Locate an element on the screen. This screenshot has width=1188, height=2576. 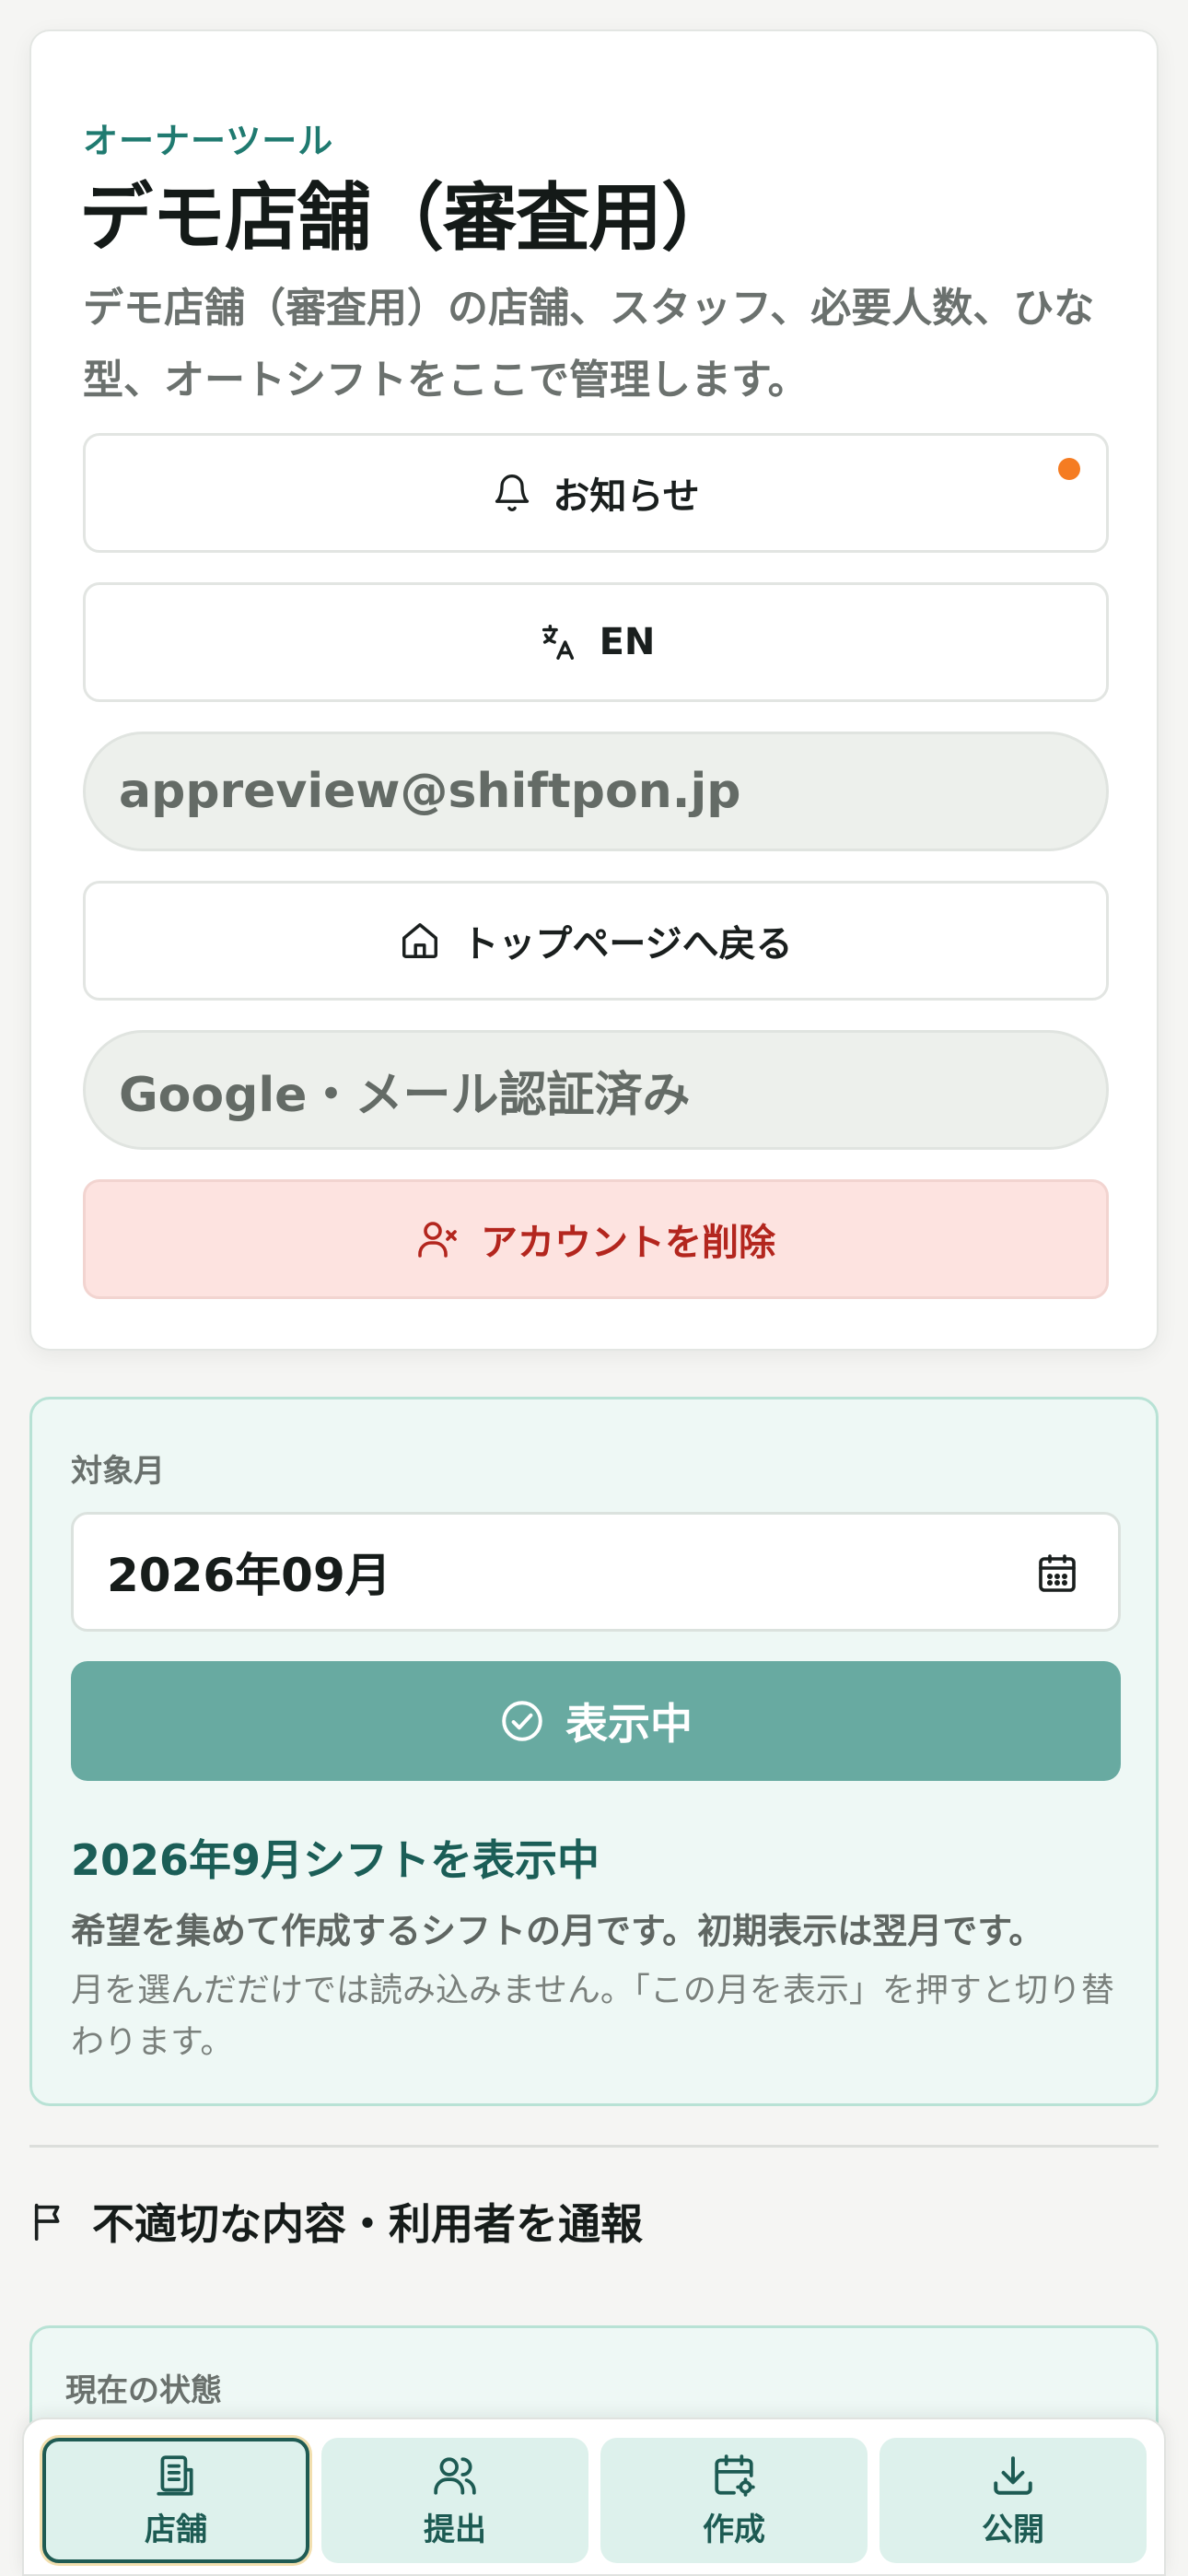
month-note: 月を選んだだけでは読み込みません。「この月を表示」を押すと切り替わります。 is located at coordinates (592, 2016).